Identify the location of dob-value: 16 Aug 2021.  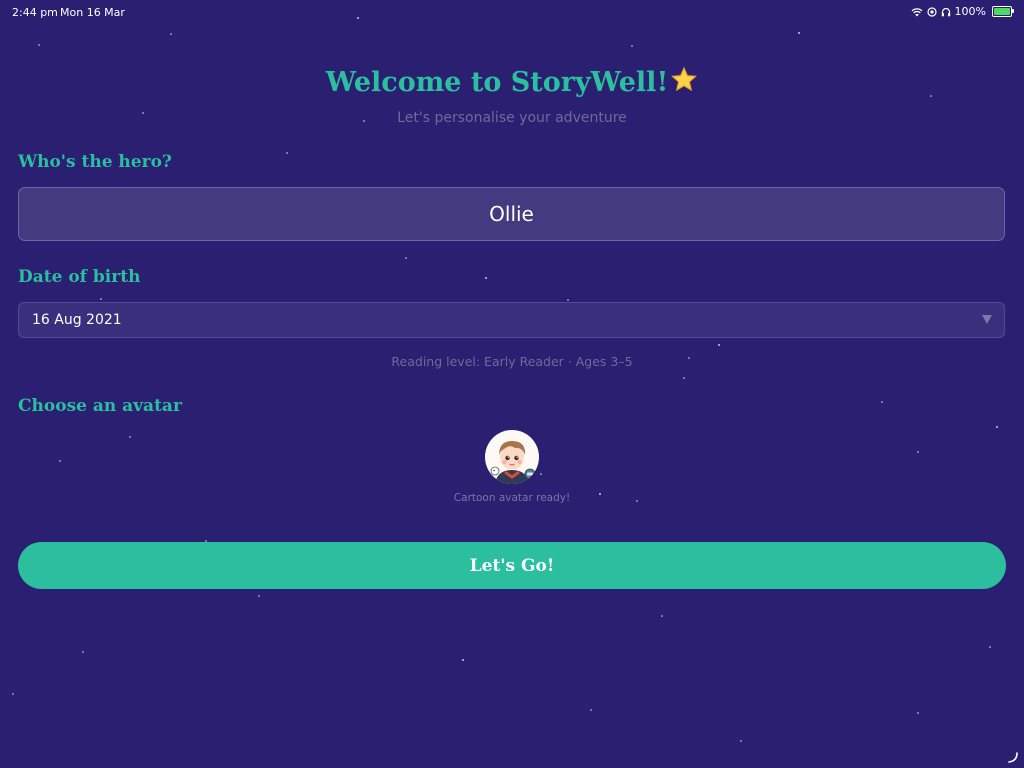
(77, 320).